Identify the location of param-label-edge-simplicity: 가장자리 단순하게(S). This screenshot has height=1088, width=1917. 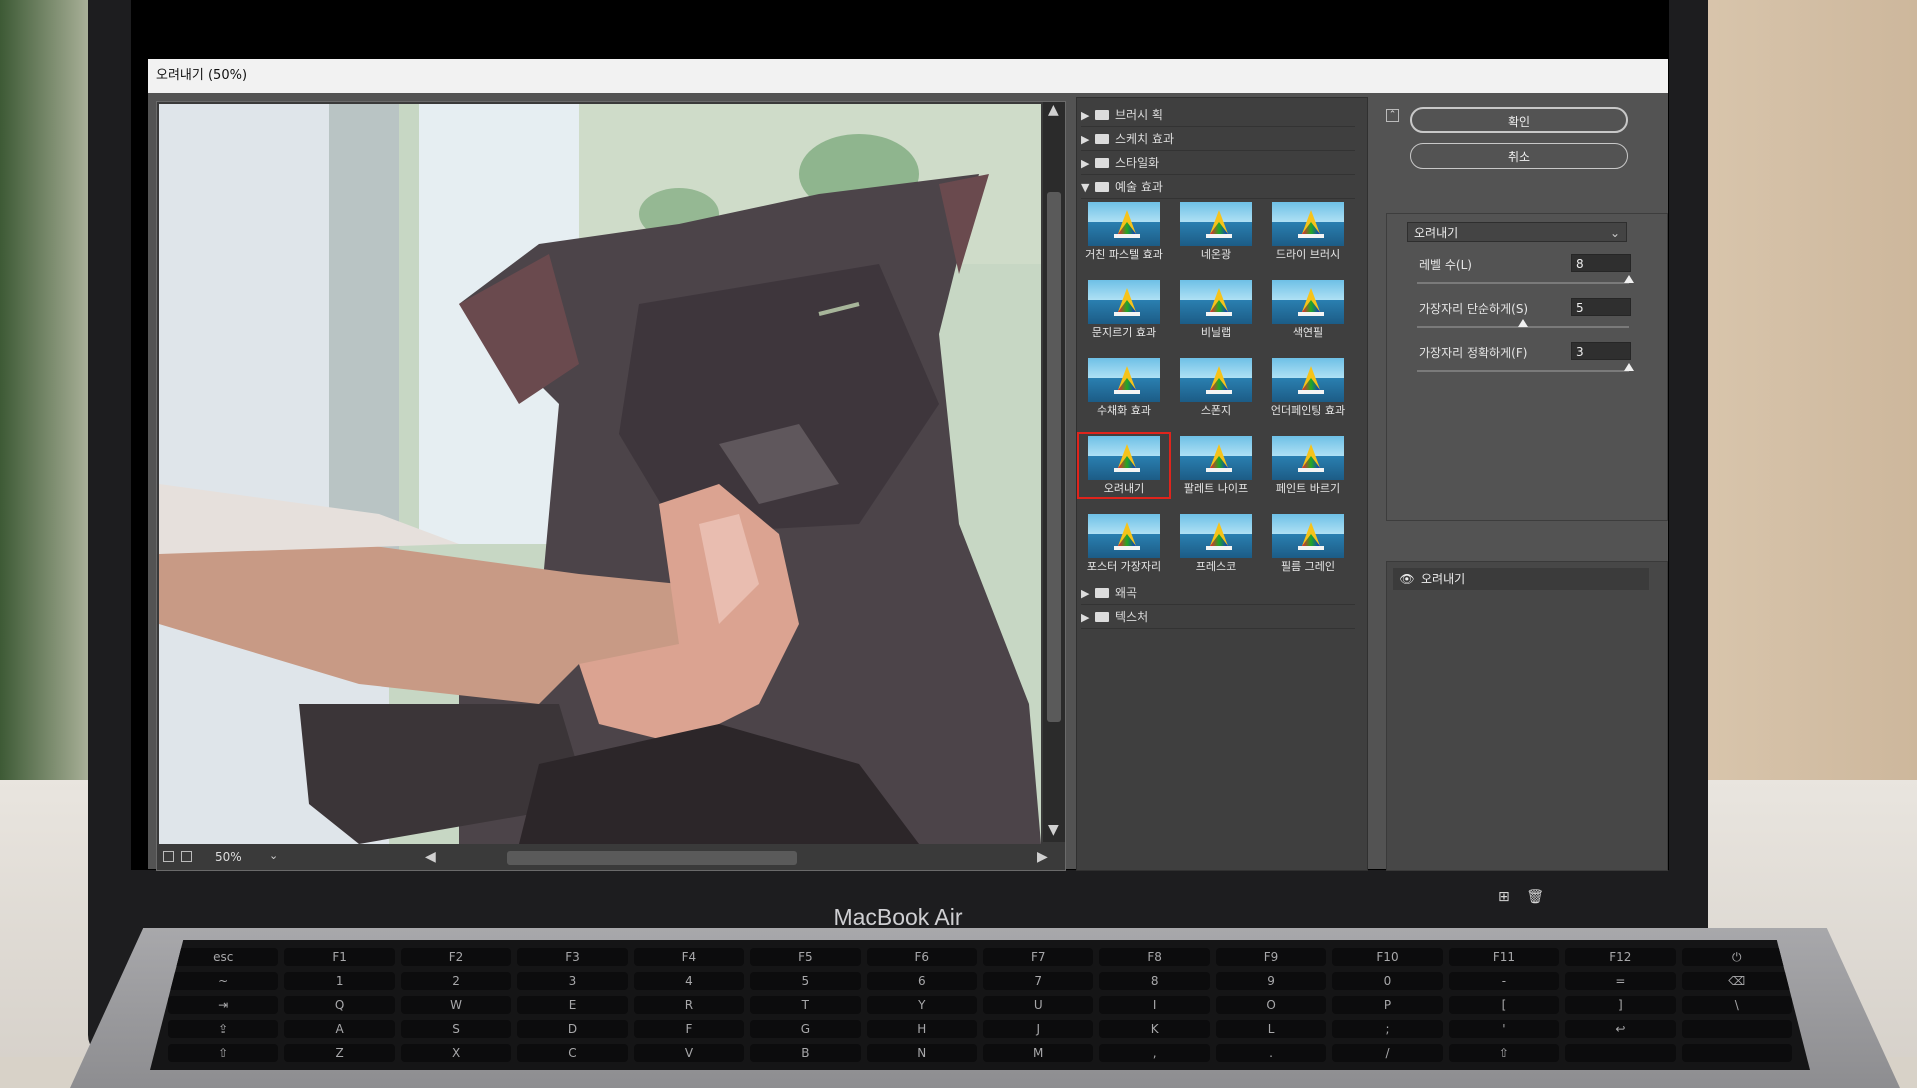
(1474, 309).